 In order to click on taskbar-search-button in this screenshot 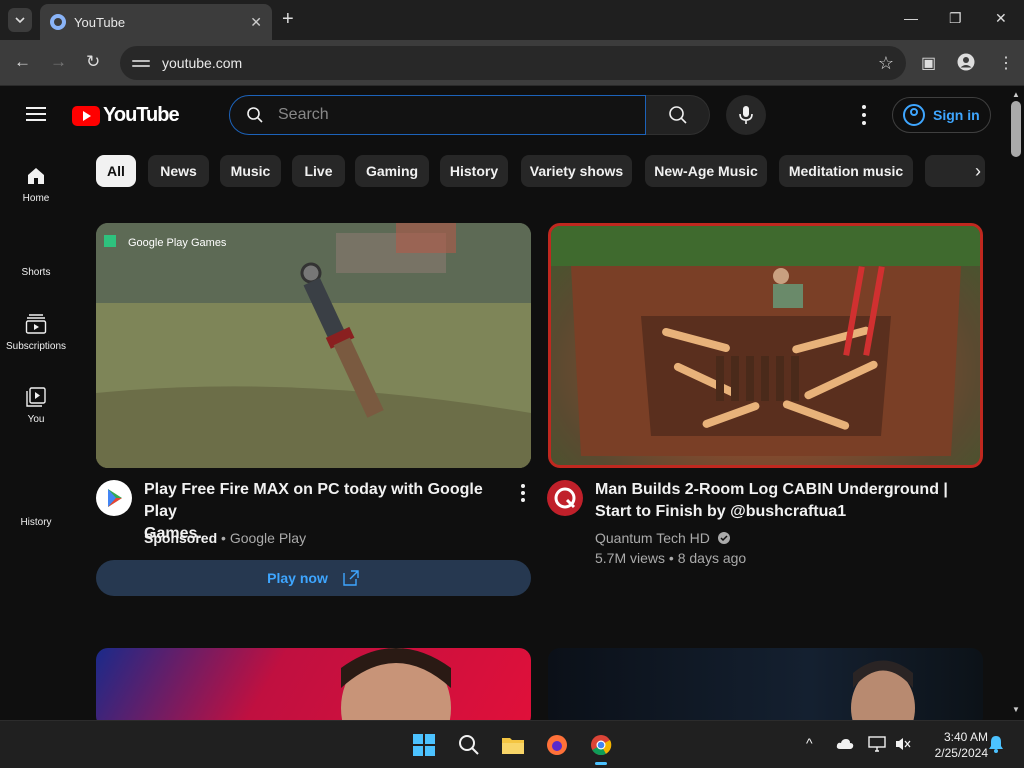, I will do `click(469, 745)`.